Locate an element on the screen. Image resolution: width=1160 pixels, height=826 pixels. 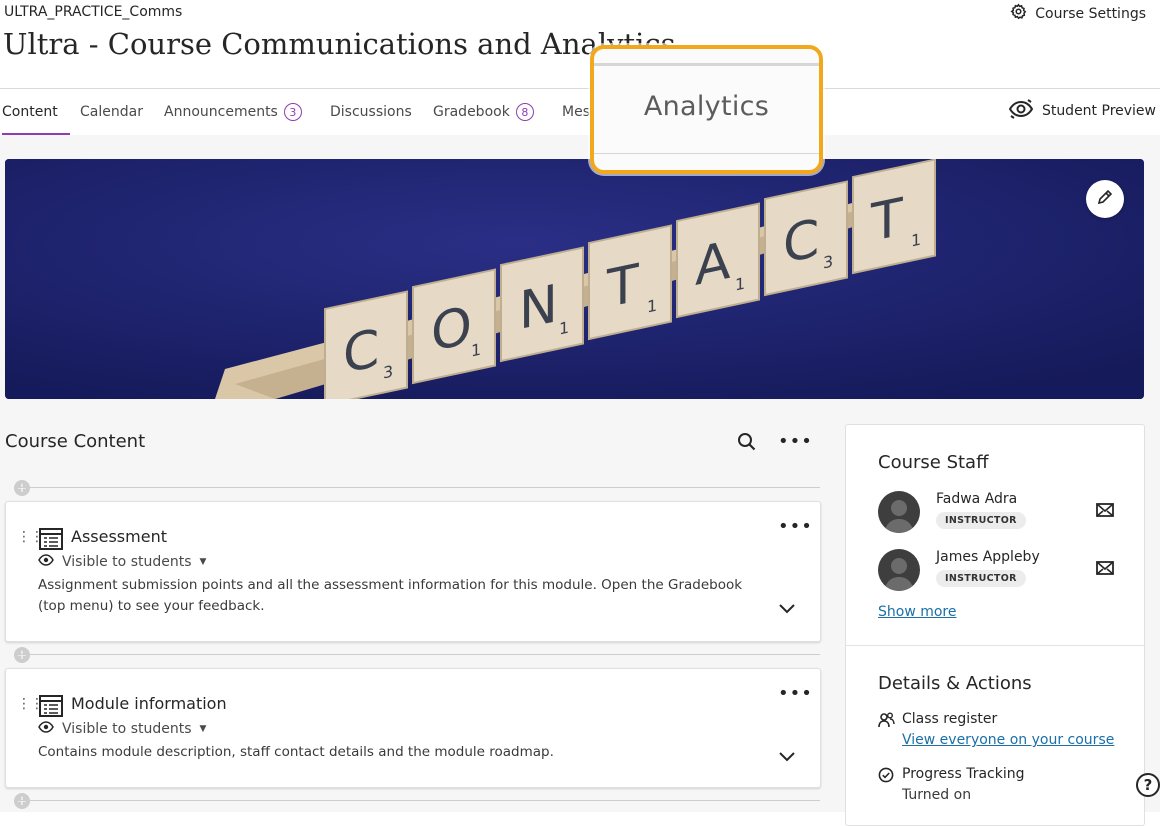
tab-analytics-label: Analytics is located at coordinates (706, 106).